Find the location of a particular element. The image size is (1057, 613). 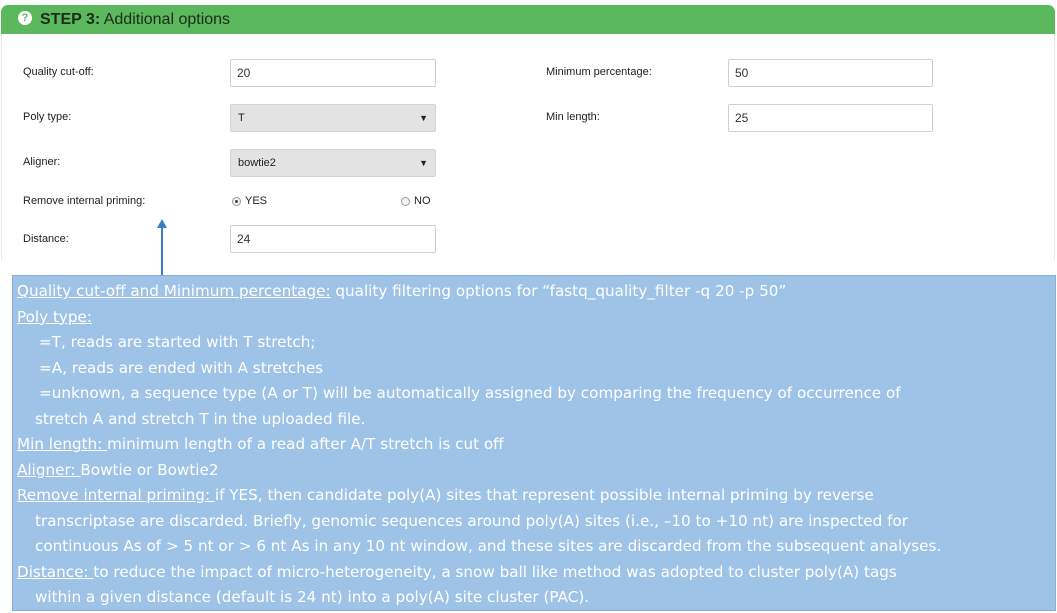

note-heading: Min length: is located at coordinates (62, 444).